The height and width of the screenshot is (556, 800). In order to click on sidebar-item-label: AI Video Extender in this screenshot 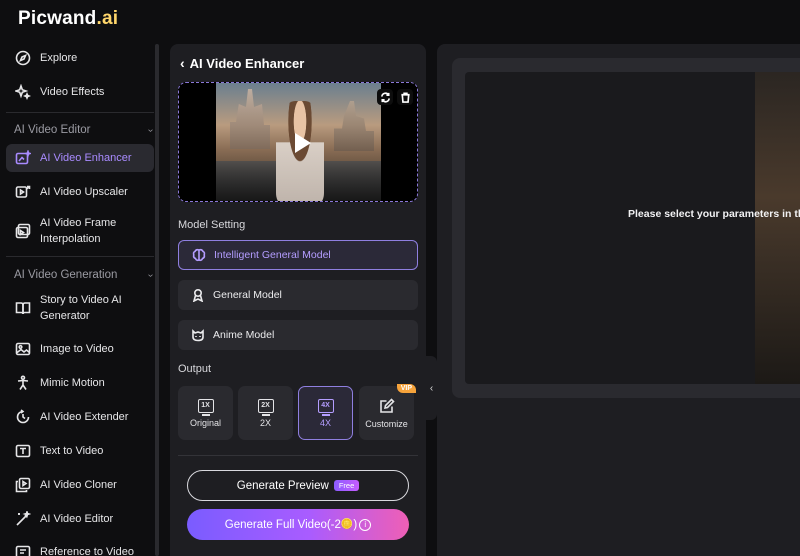, I will do `click(84, 417)`.